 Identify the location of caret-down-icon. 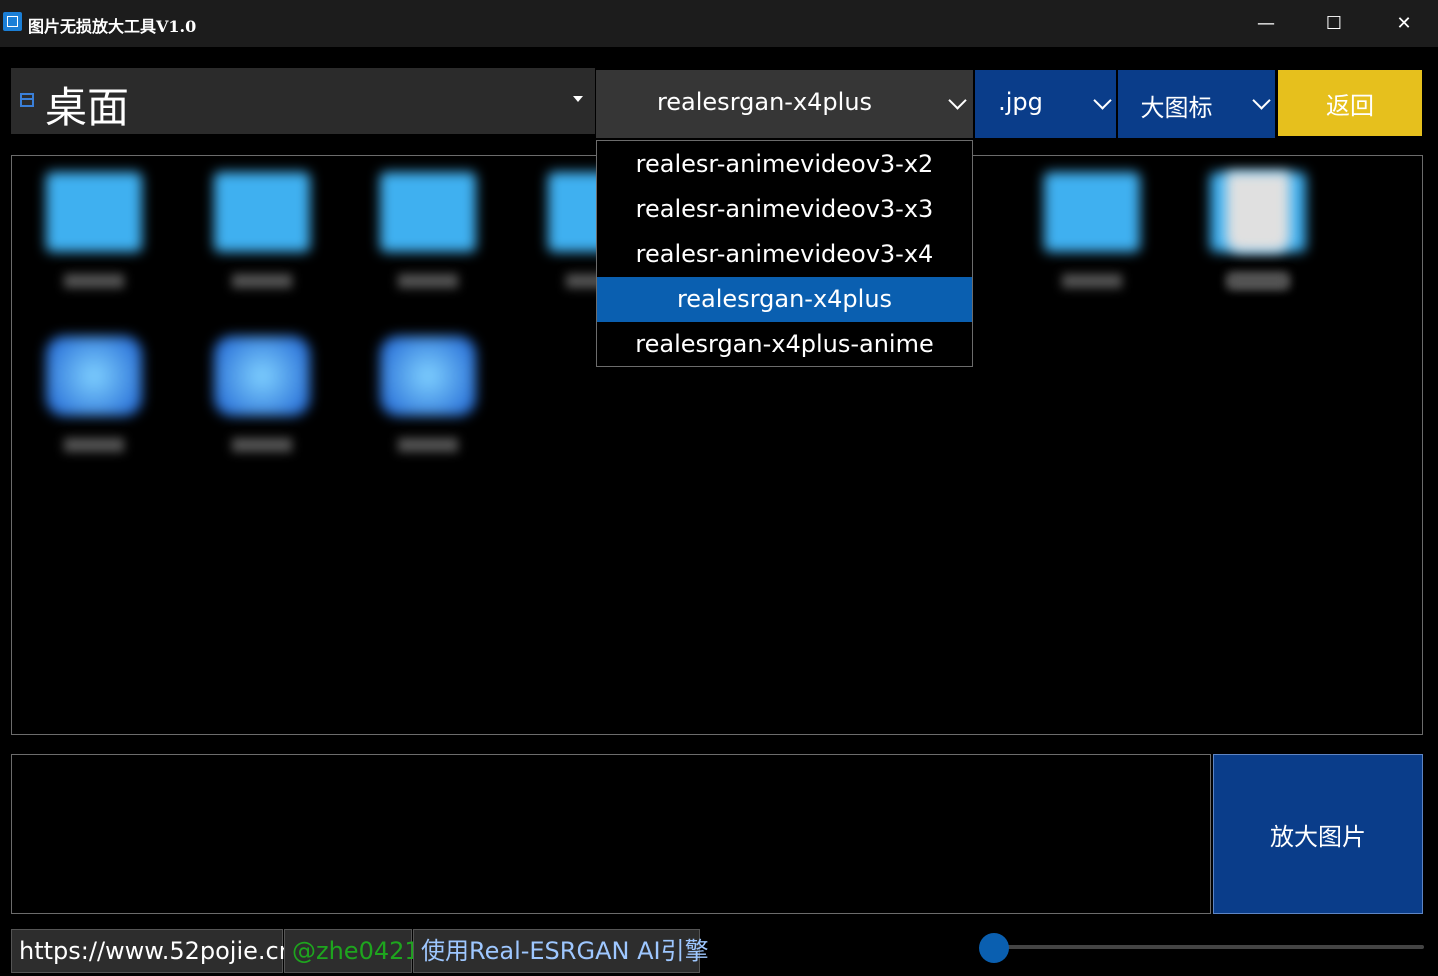
(578, 99).